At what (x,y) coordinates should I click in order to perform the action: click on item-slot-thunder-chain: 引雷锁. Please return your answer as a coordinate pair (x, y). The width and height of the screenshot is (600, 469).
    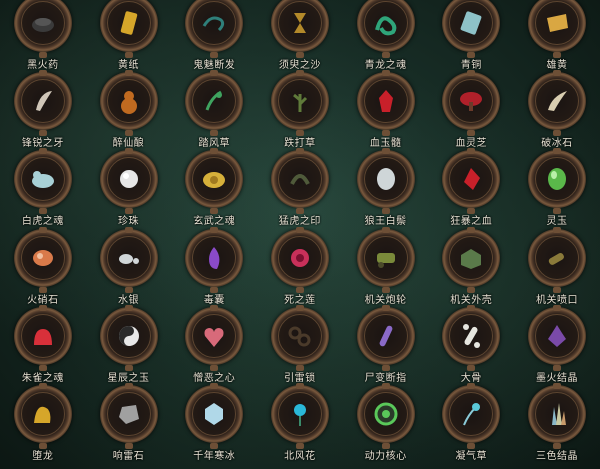
    Looking at the image, I should click on (300, 347).